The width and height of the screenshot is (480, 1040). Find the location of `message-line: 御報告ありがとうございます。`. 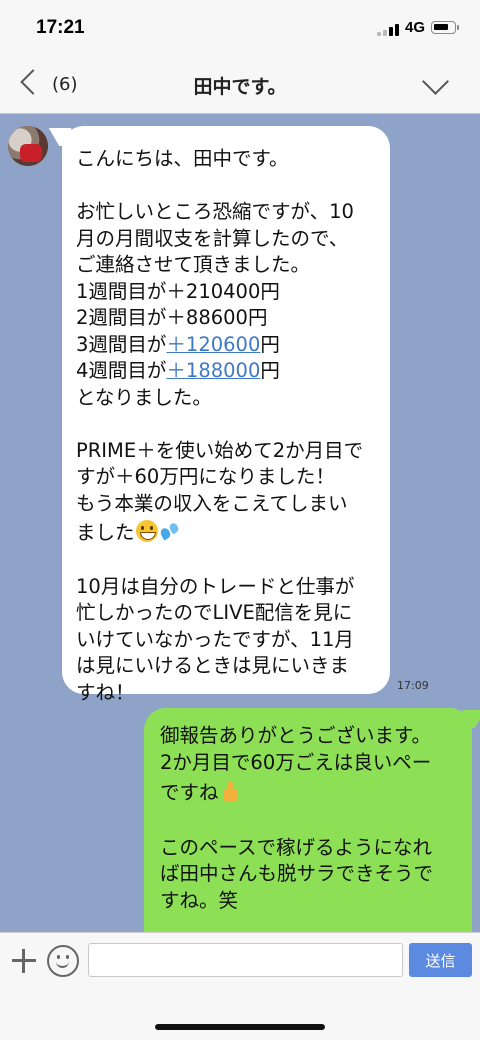

message-line: 御報告ありがとうございます。 is located at coordinates (296, 735).